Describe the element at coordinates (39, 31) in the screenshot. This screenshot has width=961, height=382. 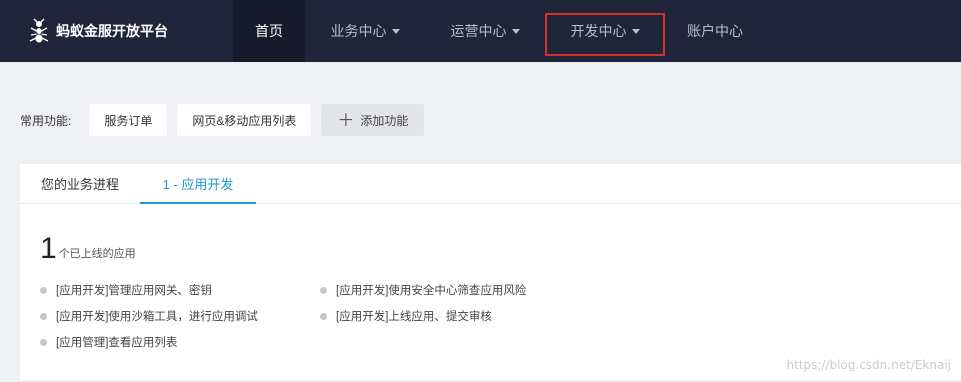
I see `ant-icon` at that location.